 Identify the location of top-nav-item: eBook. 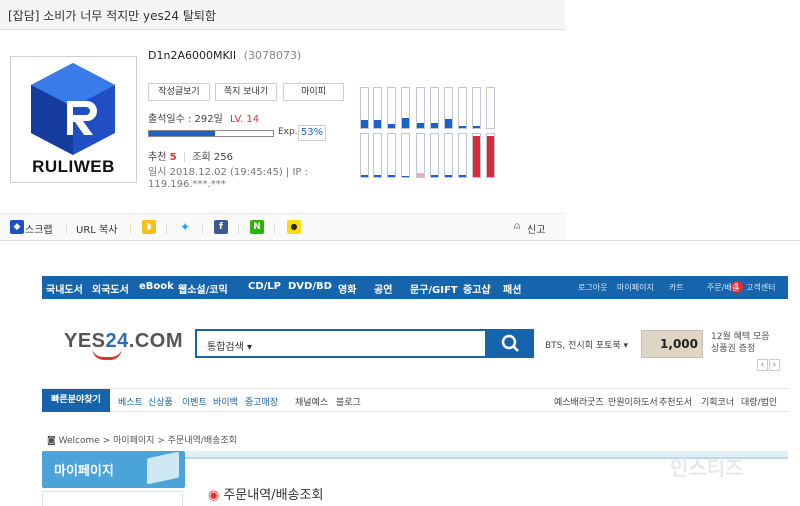
(156, 286).